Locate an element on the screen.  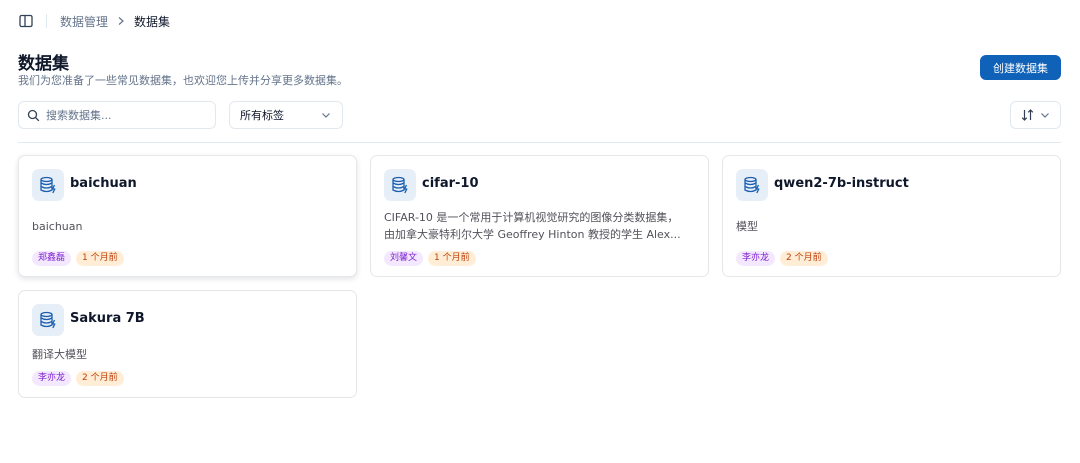
dataset-card-qwen2-7b-instruct: qwen2-7b-instruct 模型 李亦龙 2 个月前 is located at coordinates (891, 216).